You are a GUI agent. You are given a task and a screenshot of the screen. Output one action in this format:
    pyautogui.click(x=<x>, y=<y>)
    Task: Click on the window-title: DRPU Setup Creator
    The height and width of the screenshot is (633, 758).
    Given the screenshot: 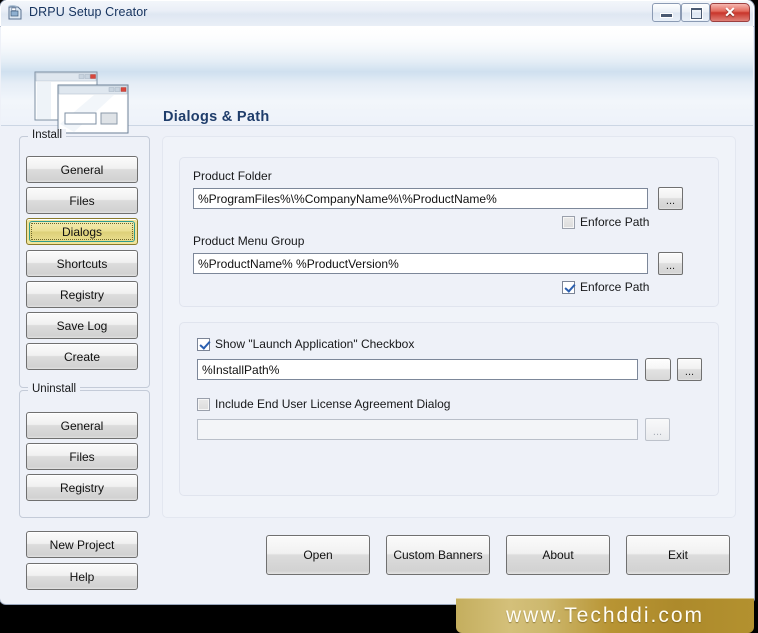 What is the action you would take?
    pyautogui.click(x=88, y=12)
    